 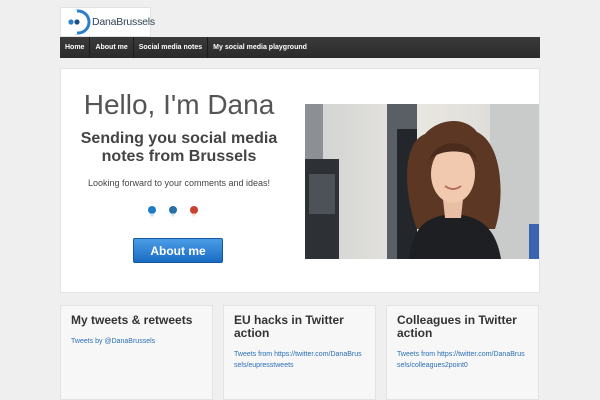 I want to click on twitter-icon, so click(x=152, y=211).